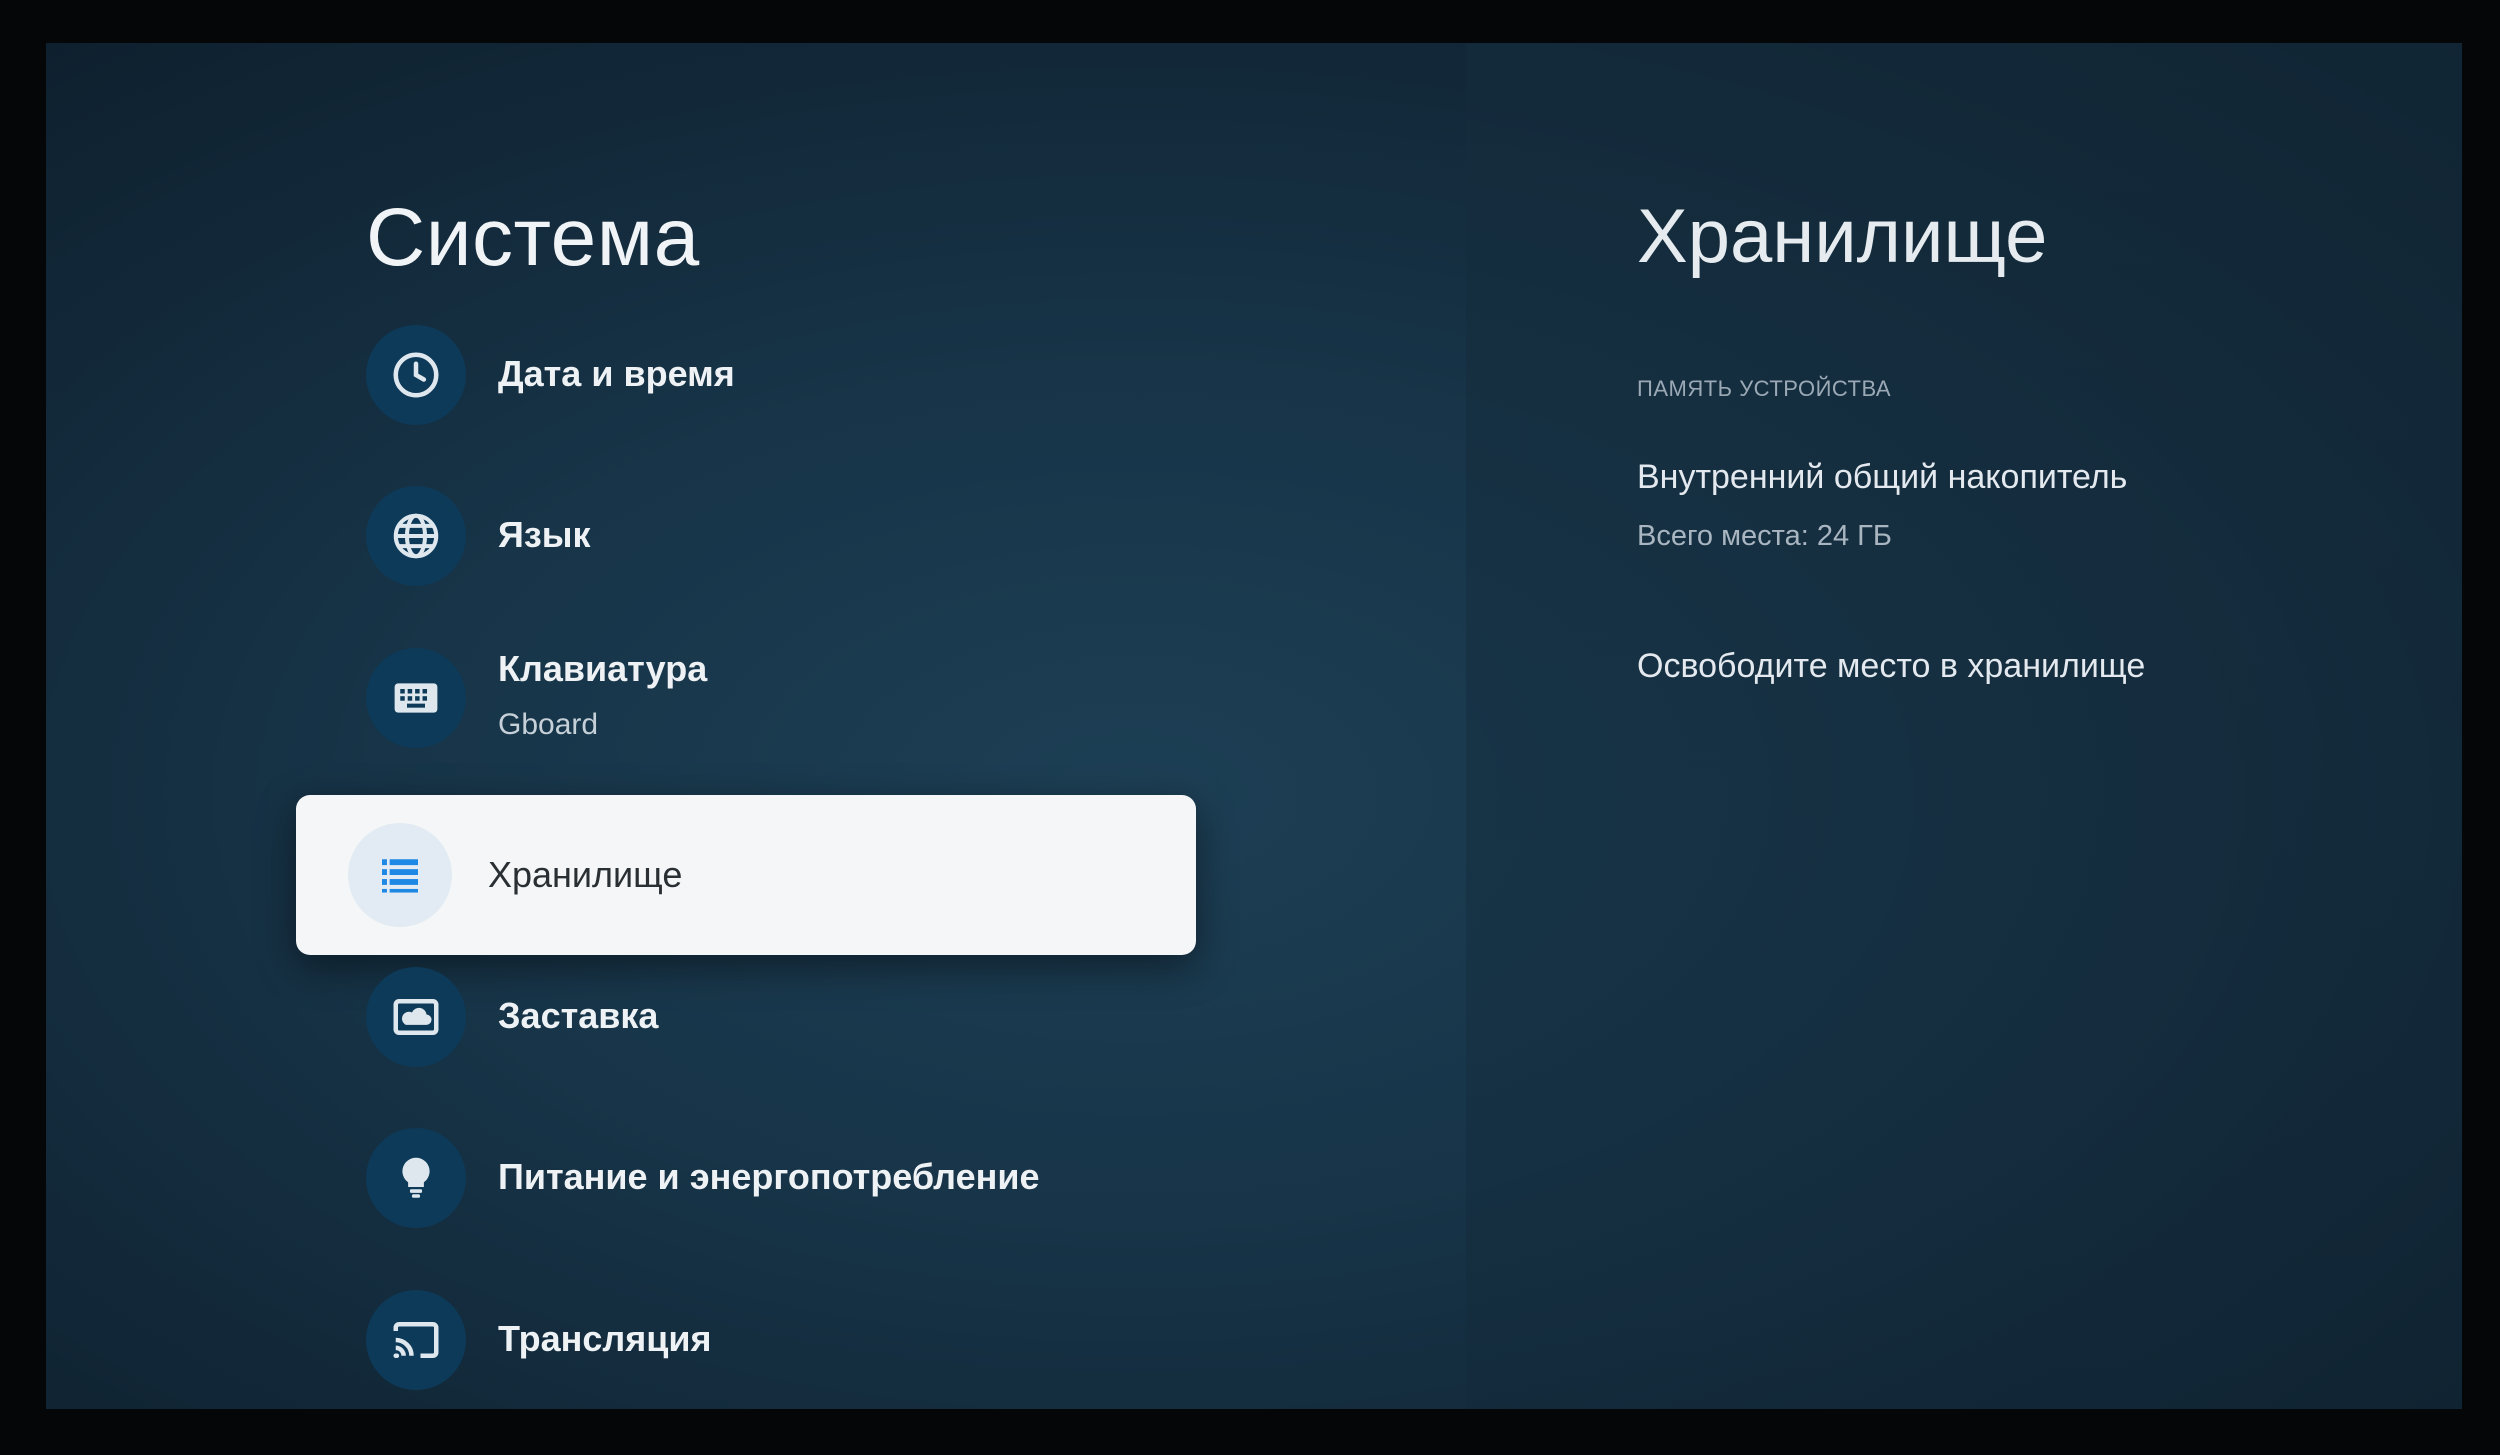 This screenshot has height=1455, width=2500. I want to click on clock-icon, so click(416, 375).